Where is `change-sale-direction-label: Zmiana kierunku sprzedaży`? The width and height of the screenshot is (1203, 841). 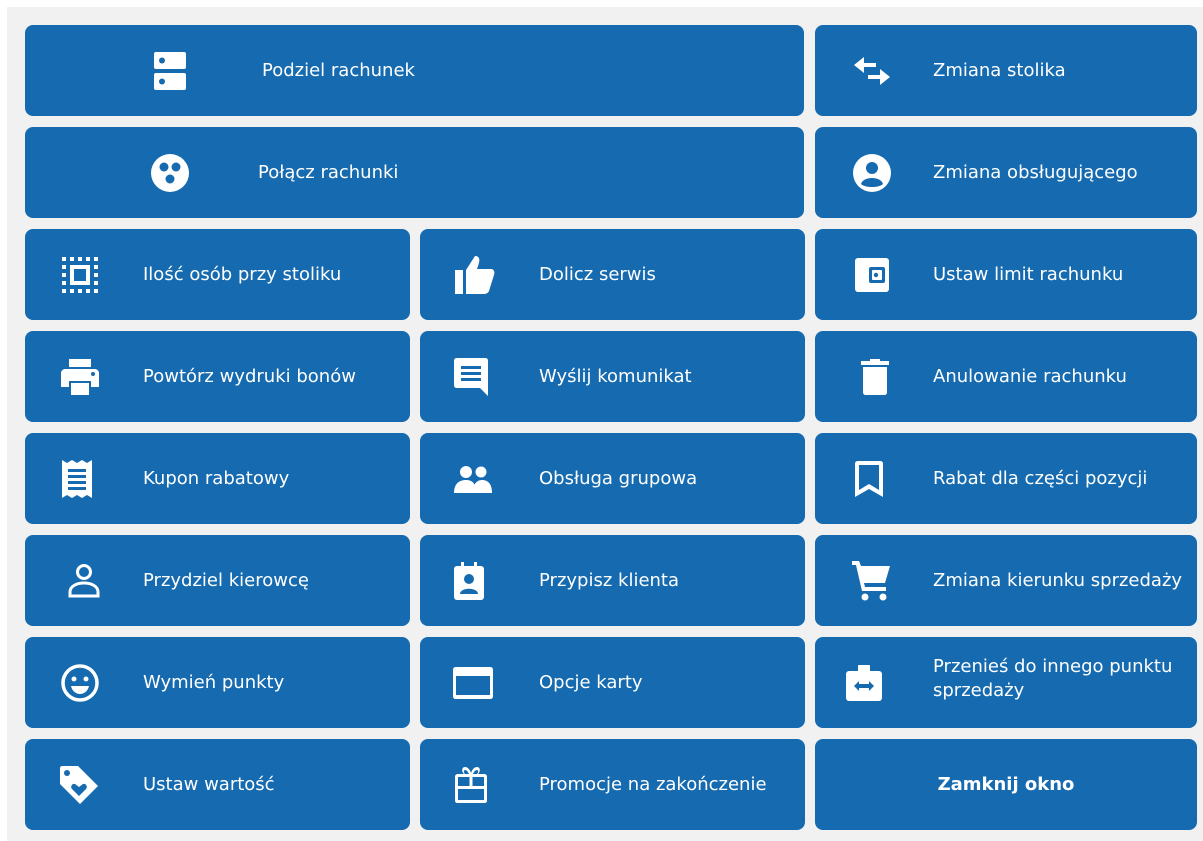
change-sale-direction-label: Zmiana kierunku sprzedaży is located at coordinates (1058, 580).